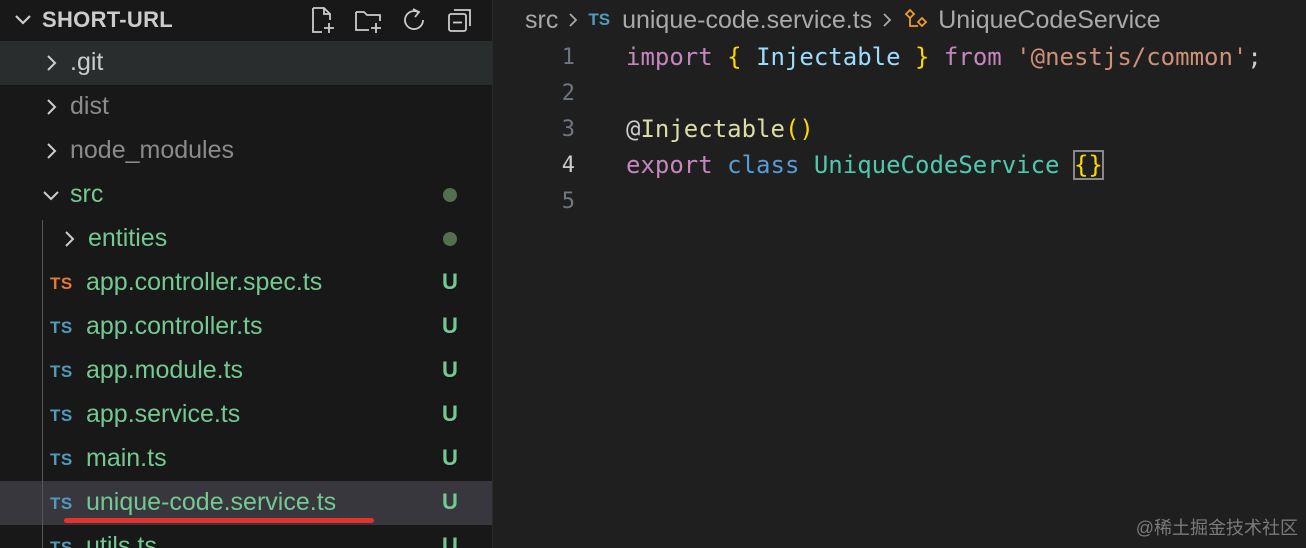  Describe the element at coordinates (936, 165) in the screenshot. I see `code-token: UniqueCodeService` at that location.